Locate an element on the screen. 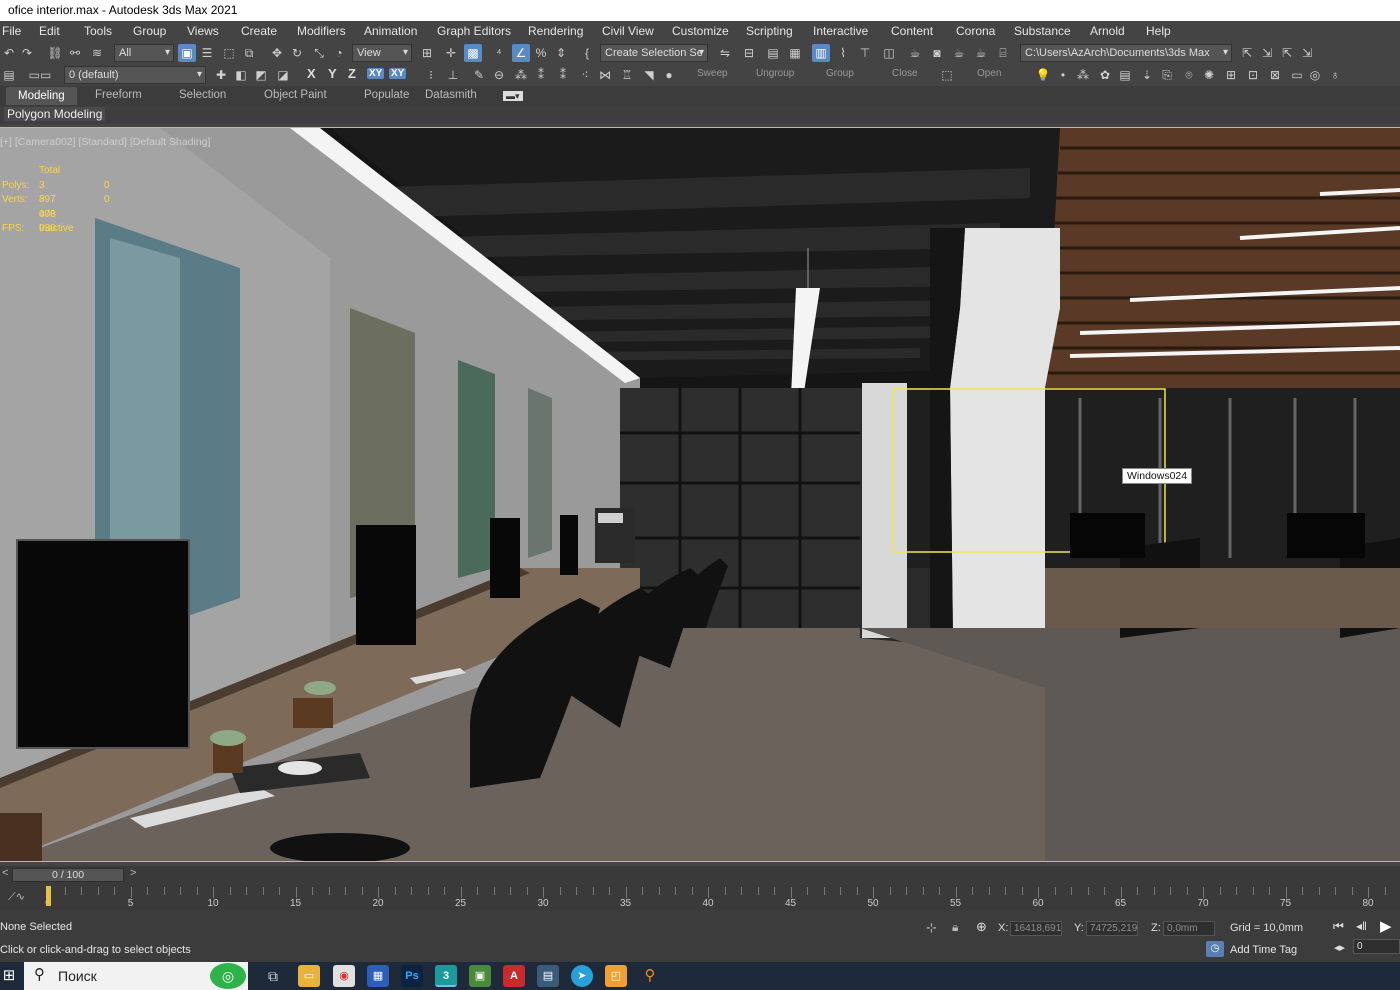 The width and height of the screenshot is (1400, 990). brush-icon: ✎ is located at coordinates (479, 75).